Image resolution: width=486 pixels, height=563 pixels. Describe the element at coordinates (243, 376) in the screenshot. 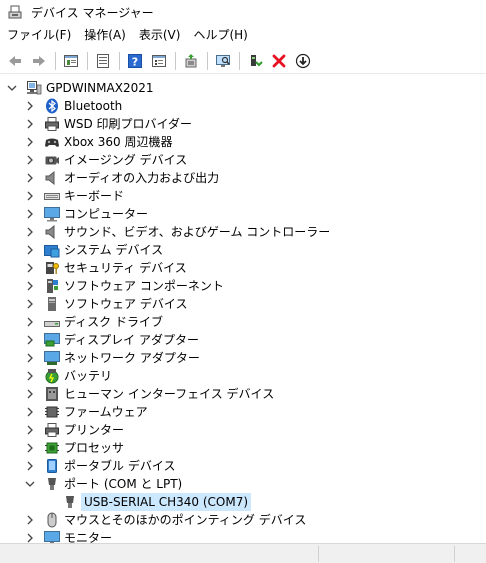

I see `tree-item-batteries: バッテリ` at that location.